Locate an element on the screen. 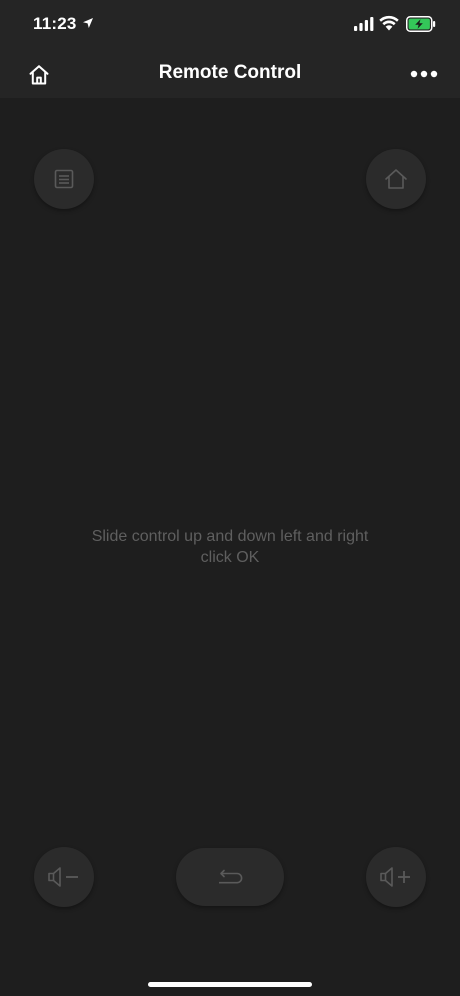 The width and height of the screenshot is (460, 996). status-bar: 11:23 is located at coordinates (230, 25).